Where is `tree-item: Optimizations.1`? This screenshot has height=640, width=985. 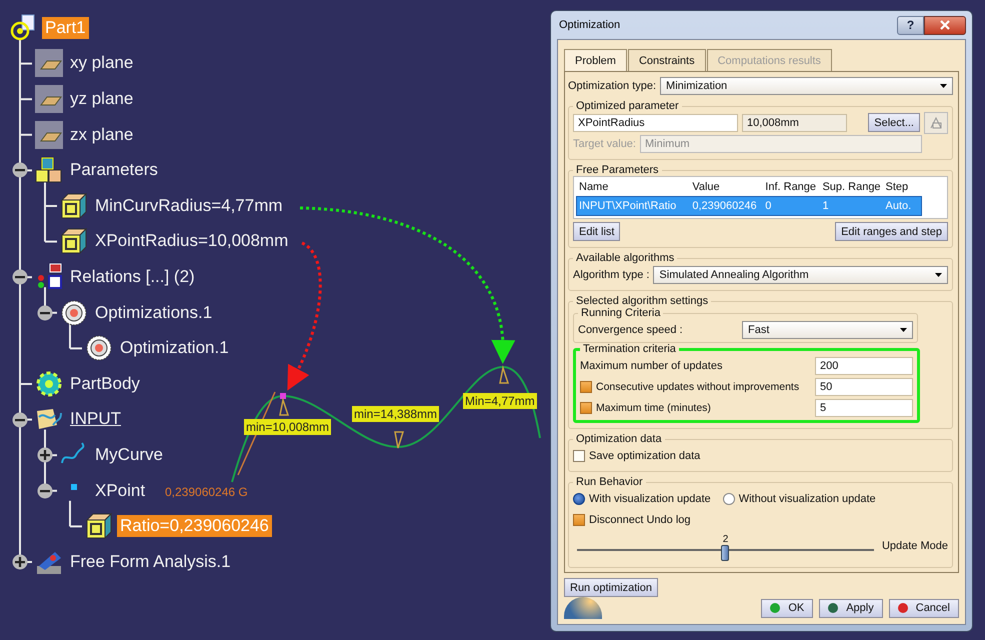 tree-item: Optimizations.1 is located at coordinates (154, 313).